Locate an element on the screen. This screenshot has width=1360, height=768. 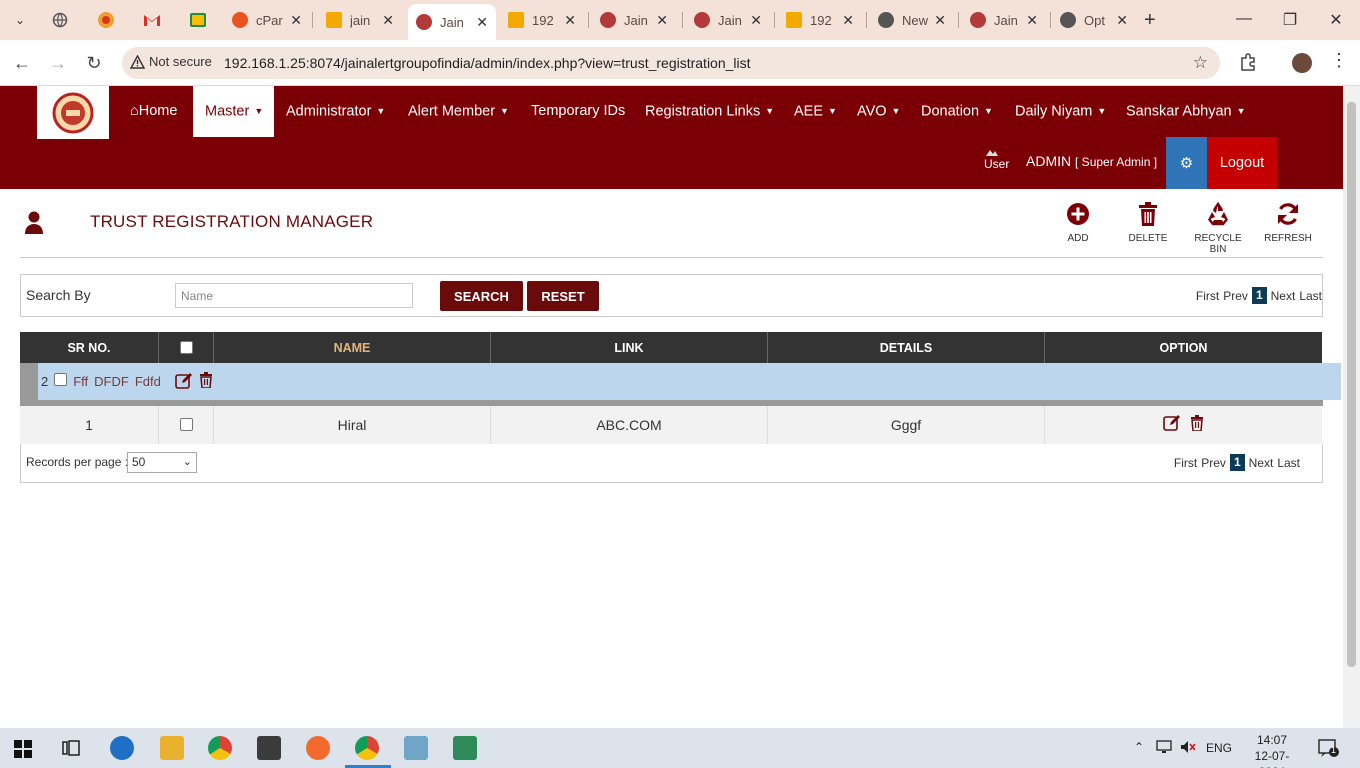
site-logo is located at coordinates (73, 112).